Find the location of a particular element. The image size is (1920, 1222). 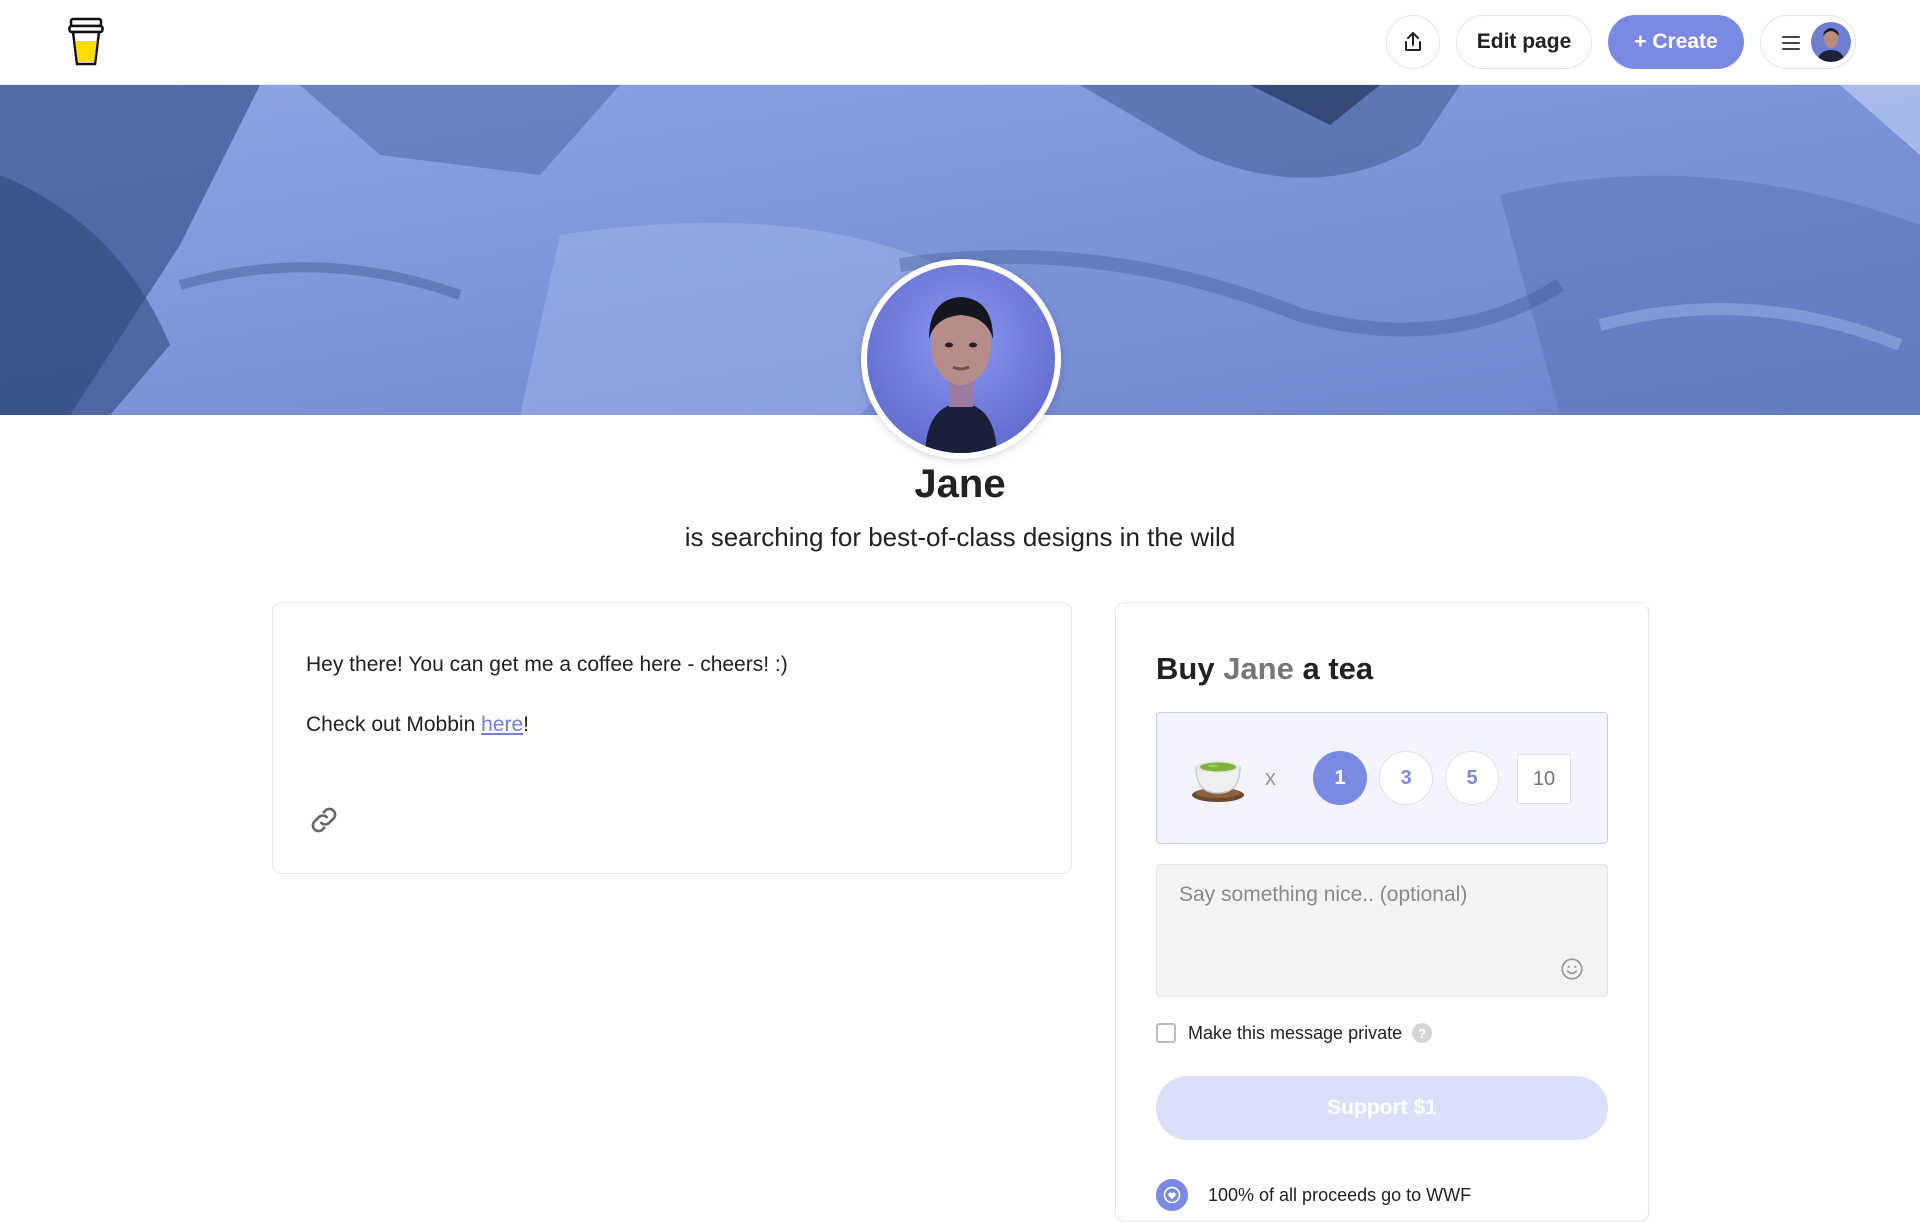

proceeds-text: 100% of all proceeds go to WWF is located at coordinates (1340, 1194).